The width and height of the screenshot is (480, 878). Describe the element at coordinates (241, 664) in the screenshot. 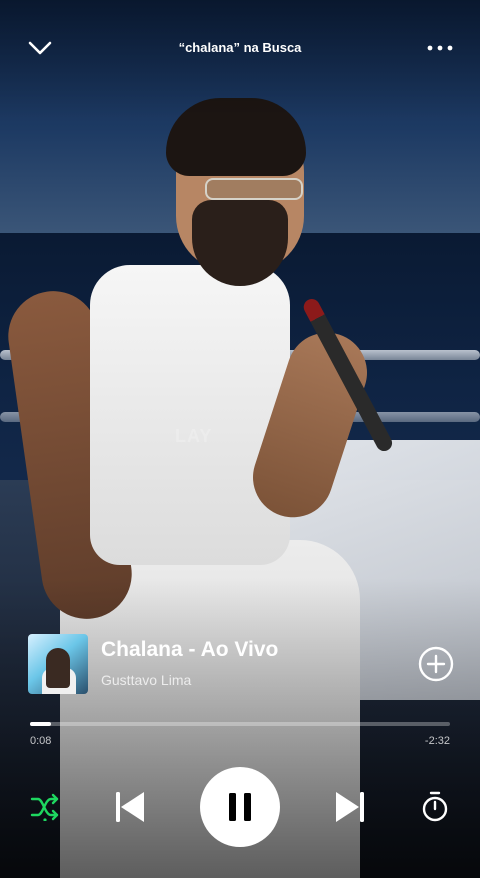

I see `track-info: Chalana - Ao Vivo Gusttavo Lima` at that location.